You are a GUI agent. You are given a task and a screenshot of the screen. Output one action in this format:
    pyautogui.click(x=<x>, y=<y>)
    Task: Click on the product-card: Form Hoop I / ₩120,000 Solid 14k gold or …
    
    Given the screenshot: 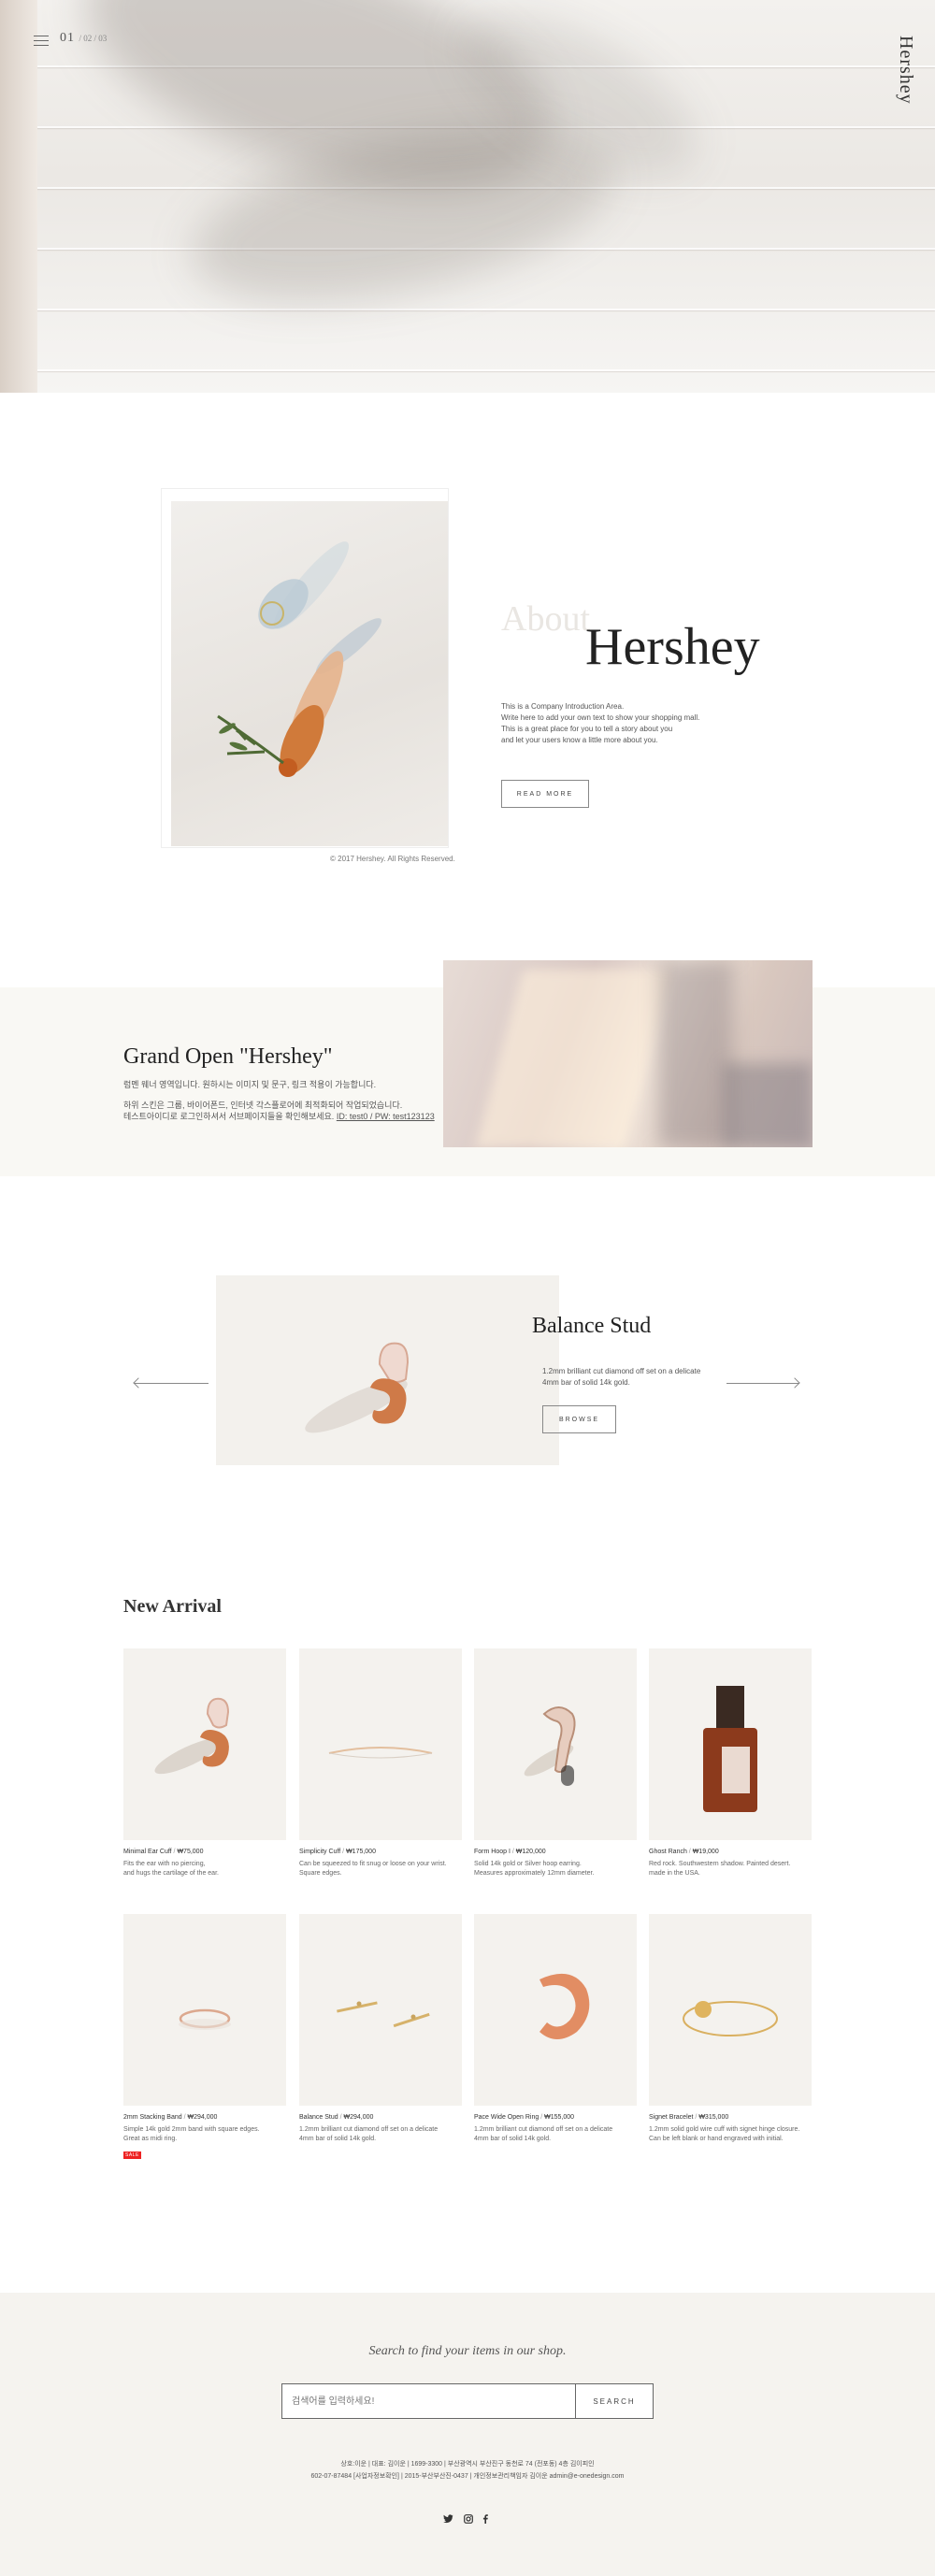 What is the action you would take?
    pyautogui.click(x=555, y=1763)
    